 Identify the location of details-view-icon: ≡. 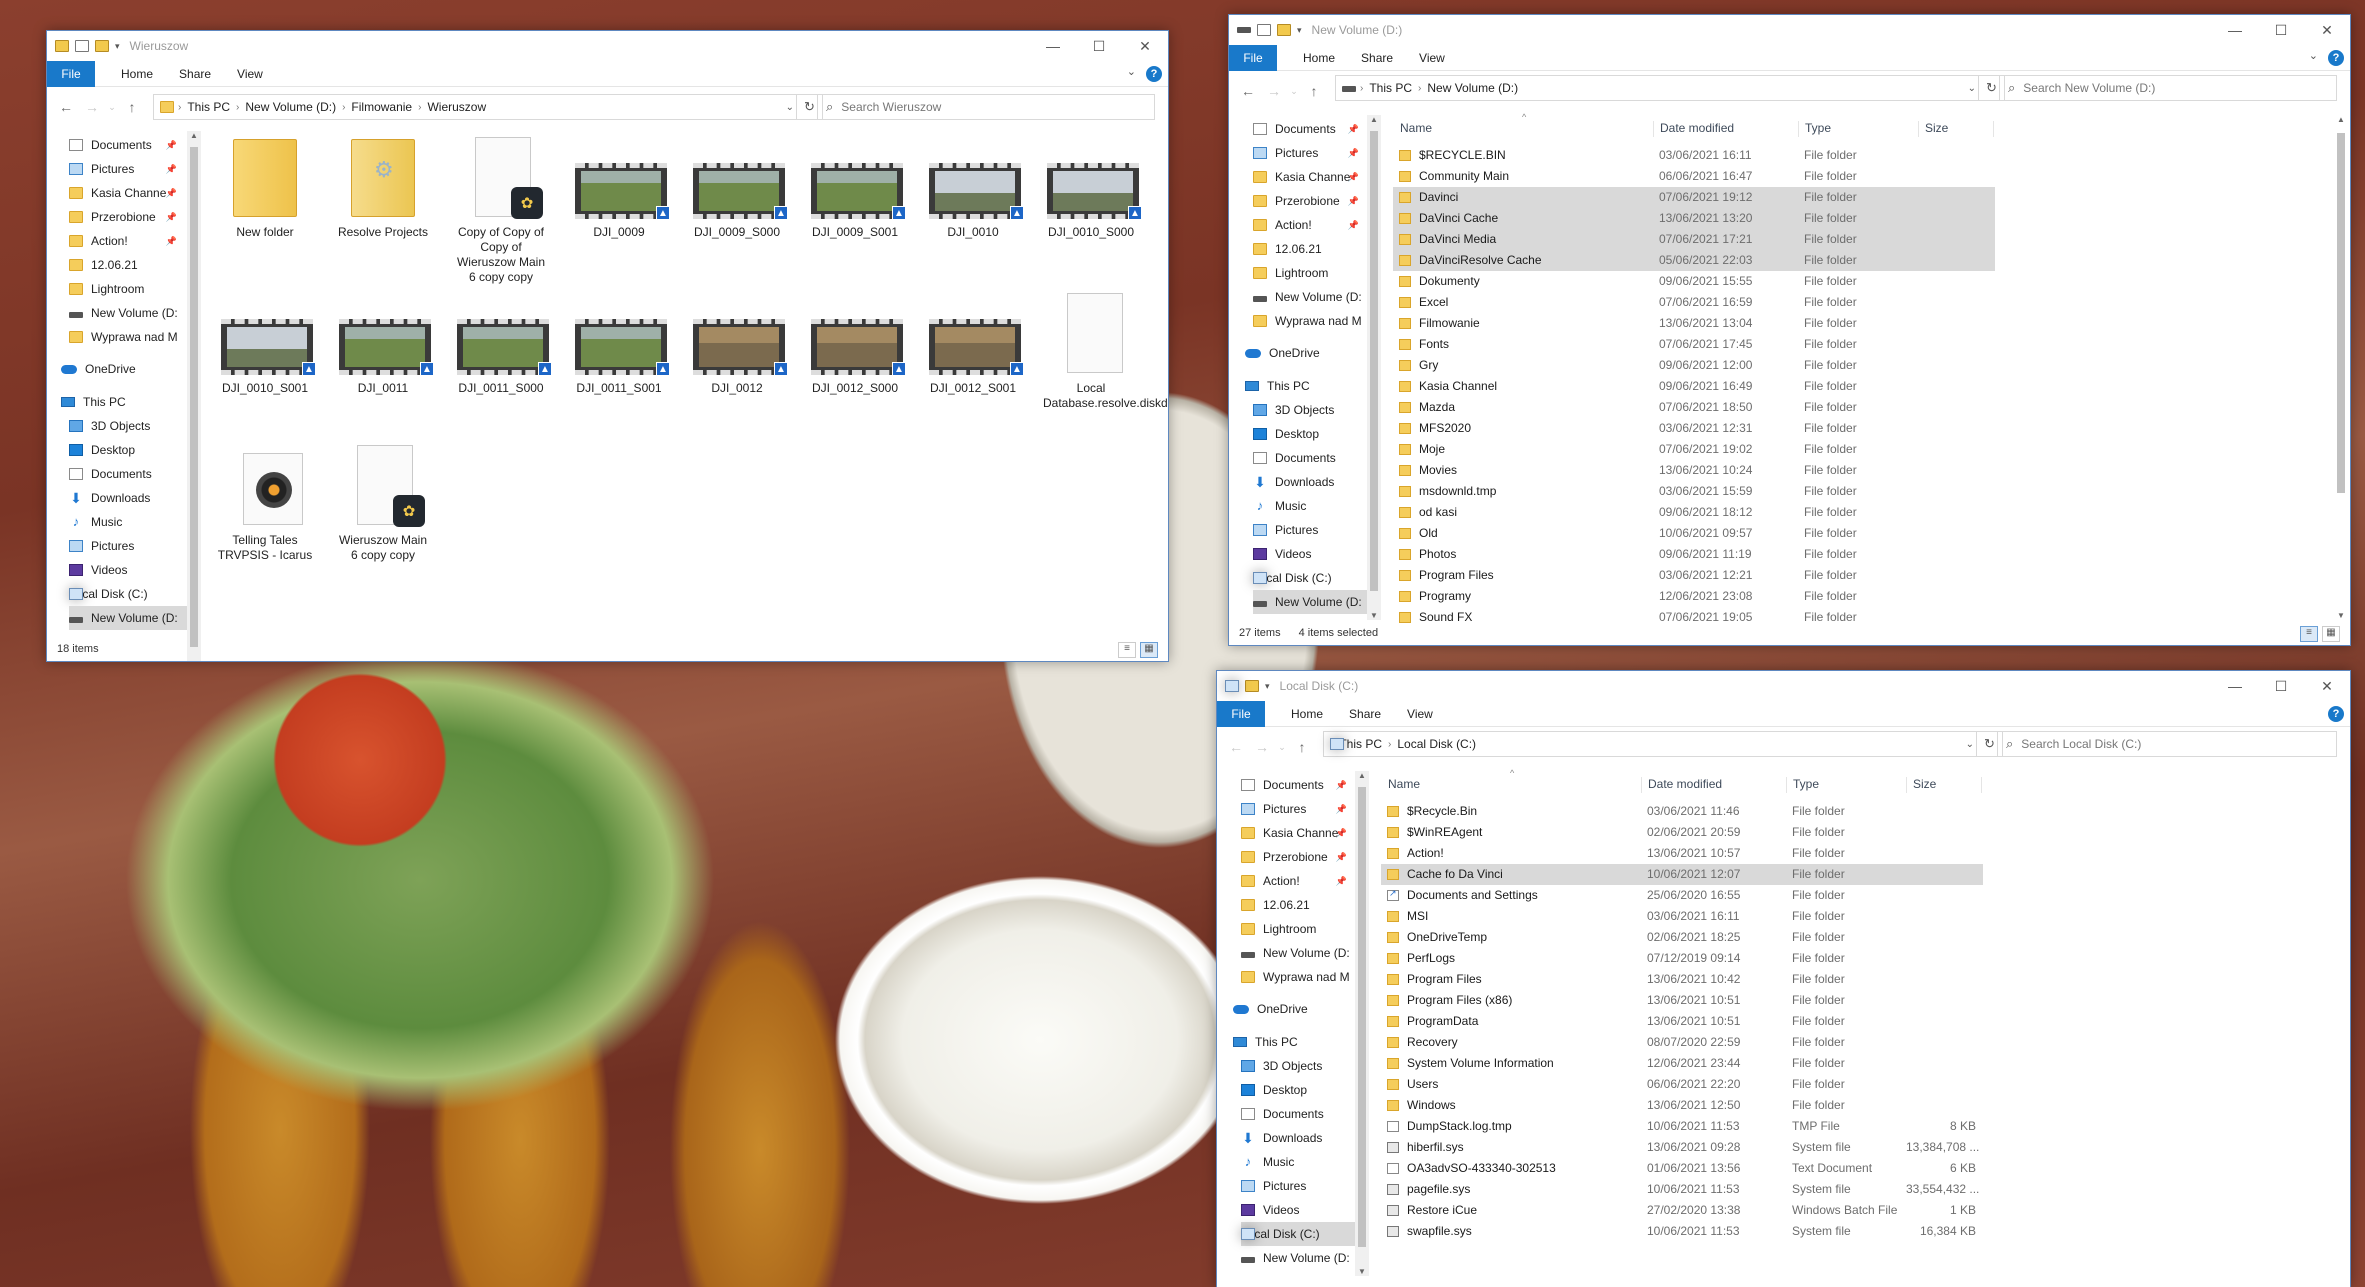
(1127, 650).